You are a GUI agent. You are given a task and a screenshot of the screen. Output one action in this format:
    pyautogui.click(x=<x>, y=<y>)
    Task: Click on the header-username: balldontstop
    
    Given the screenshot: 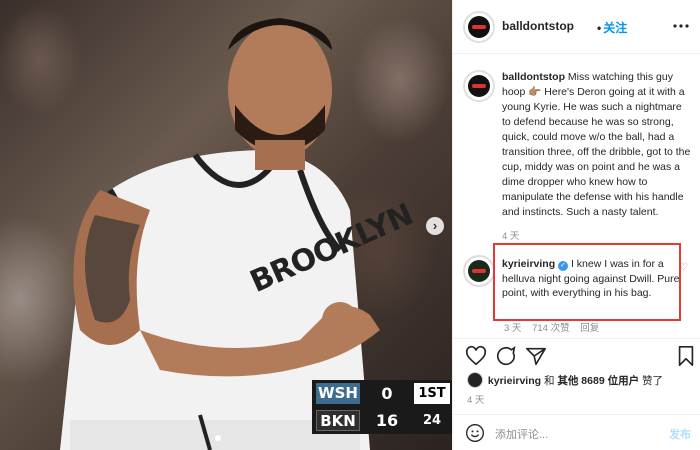 What is the action you would take?
    pyautogui.click(x=538, y=26)
    